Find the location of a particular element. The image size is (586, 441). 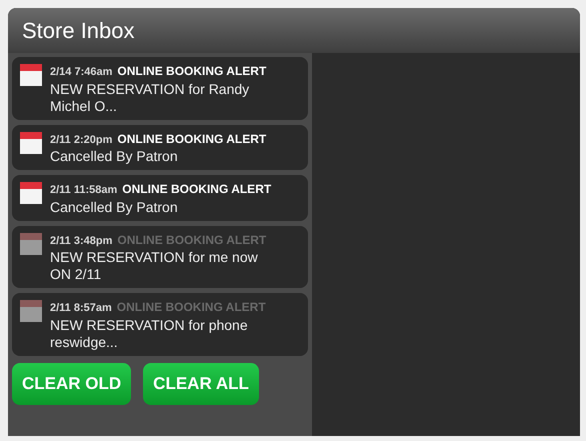

message-item: 2/11 2:20pm ONLINE BOOKING ALERT Cancelled By Patron is located at coordinates (160, 147).